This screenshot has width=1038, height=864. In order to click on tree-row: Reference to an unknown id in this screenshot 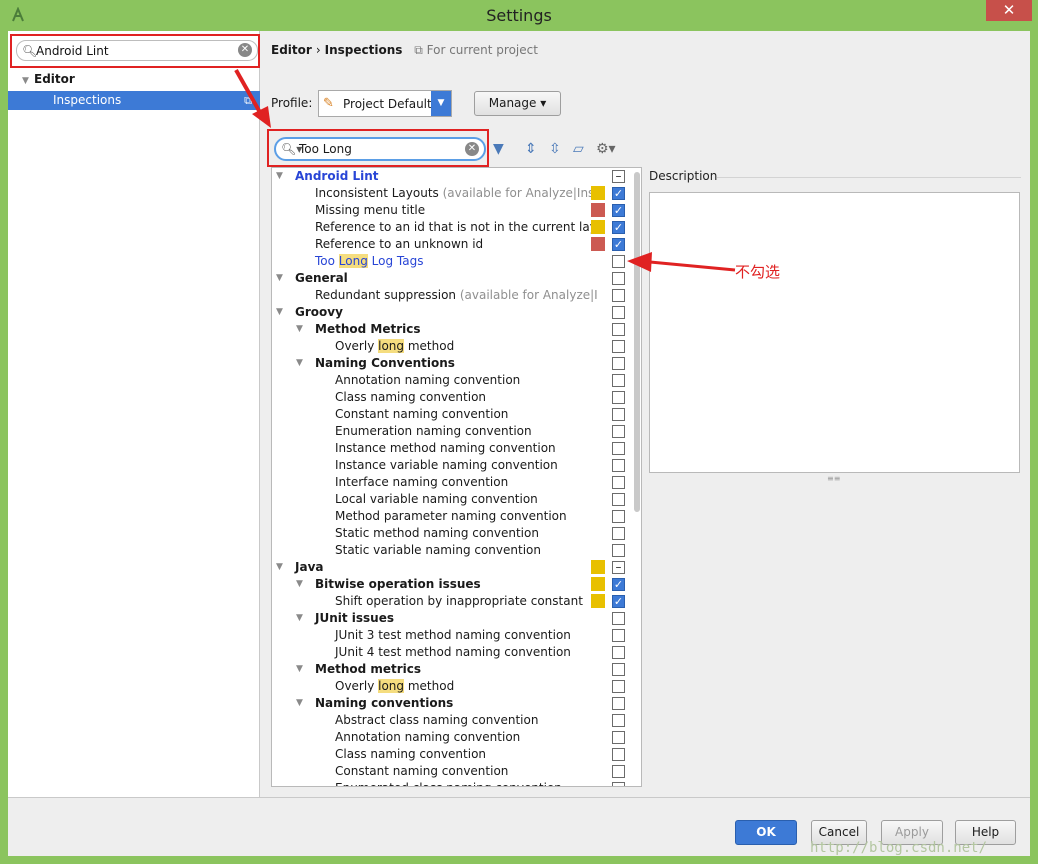, I will do `click(442, 244)`.